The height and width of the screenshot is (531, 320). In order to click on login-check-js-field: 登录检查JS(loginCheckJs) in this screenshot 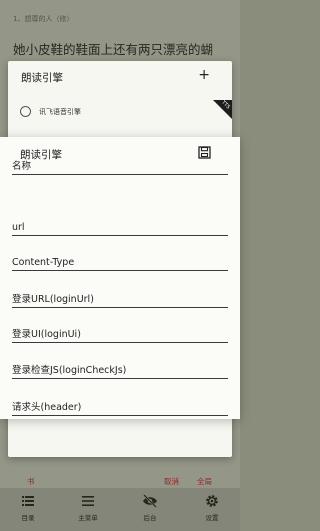, I will do `click(120, 370)`.